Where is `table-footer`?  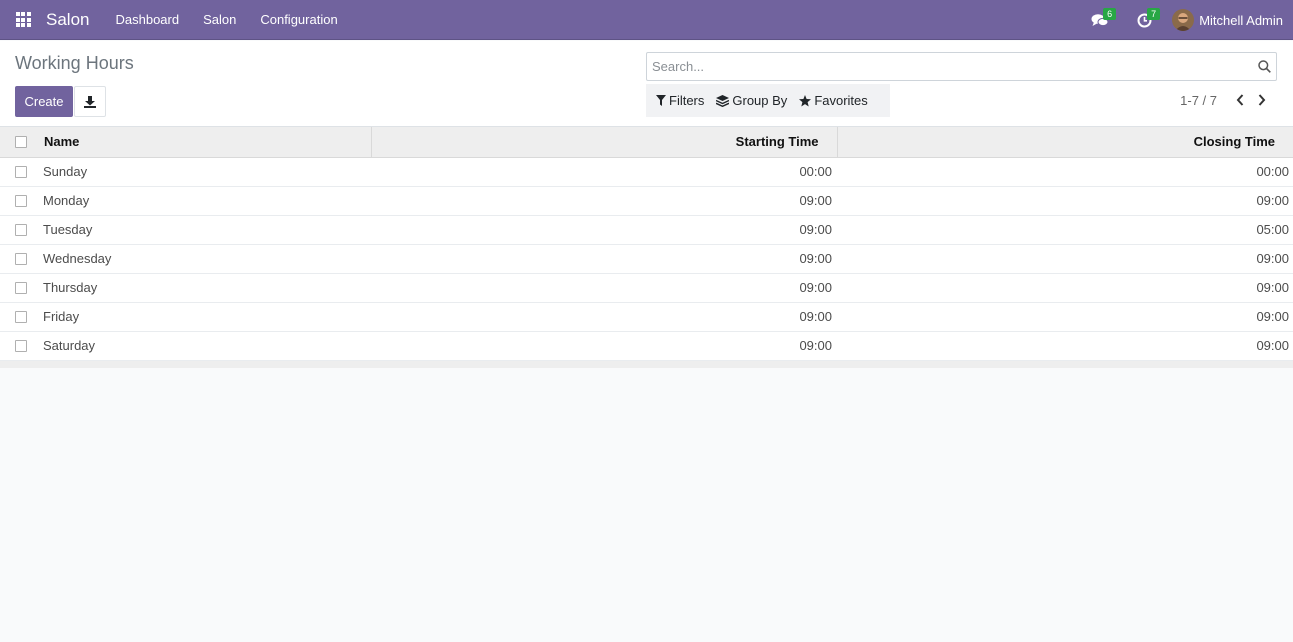
table-footer is located at coordinates (646, 364).